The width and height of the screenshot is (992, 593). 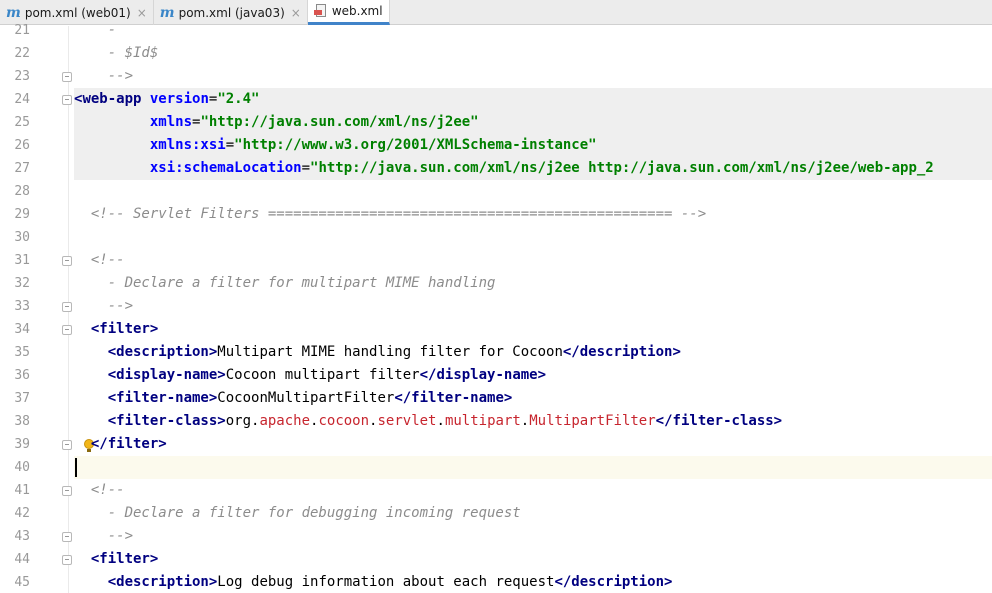 I want to click on line-number: 43, so click(x=22, y=536).